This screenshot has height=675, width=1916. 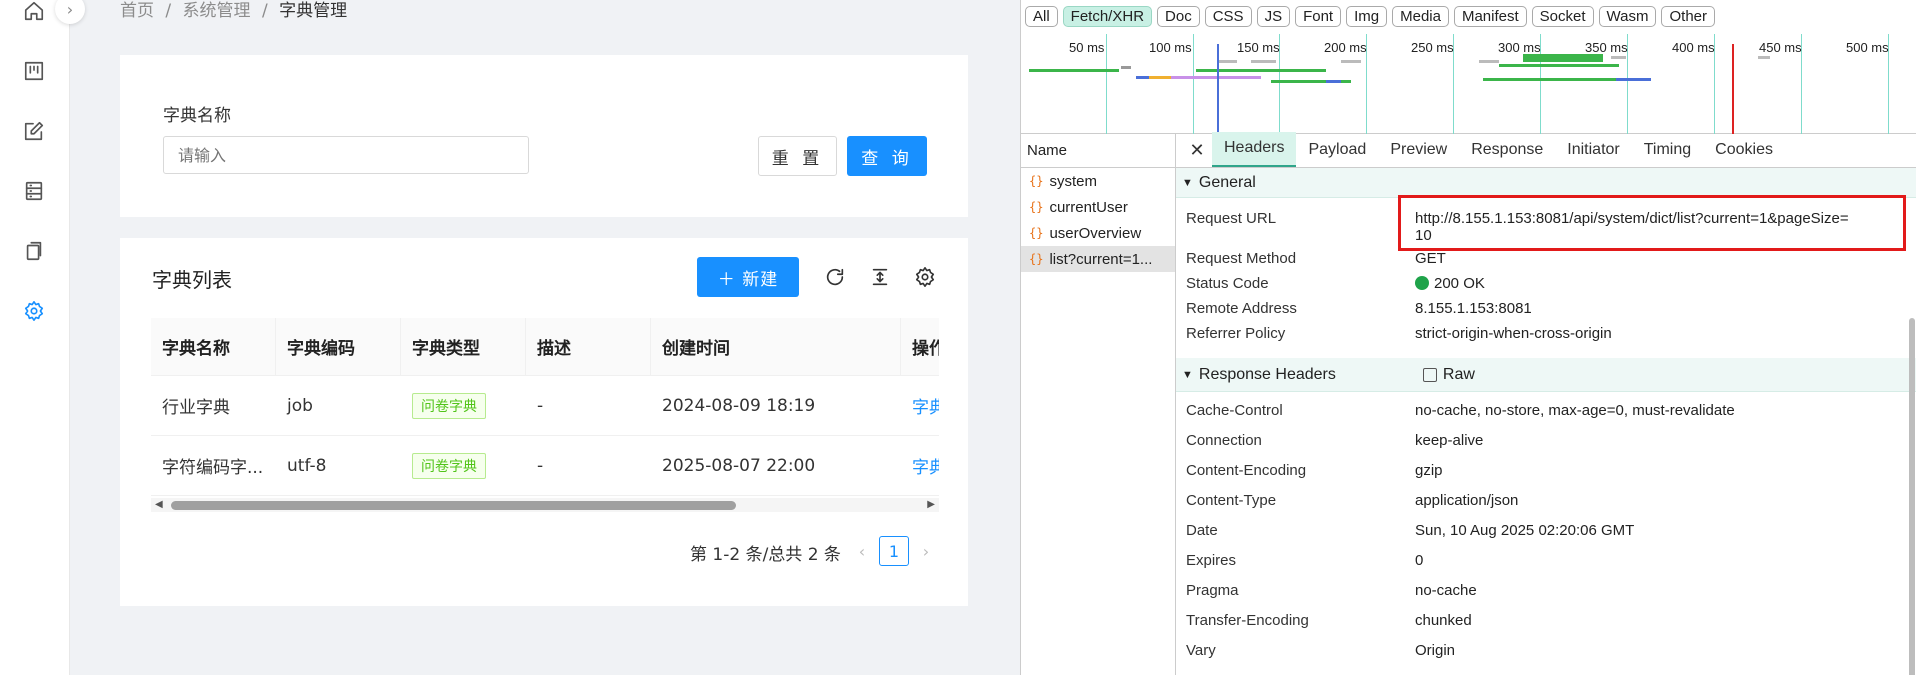 I want to click on search-card: 字典名称 重 置 查 询, so click(x=544, y=136).